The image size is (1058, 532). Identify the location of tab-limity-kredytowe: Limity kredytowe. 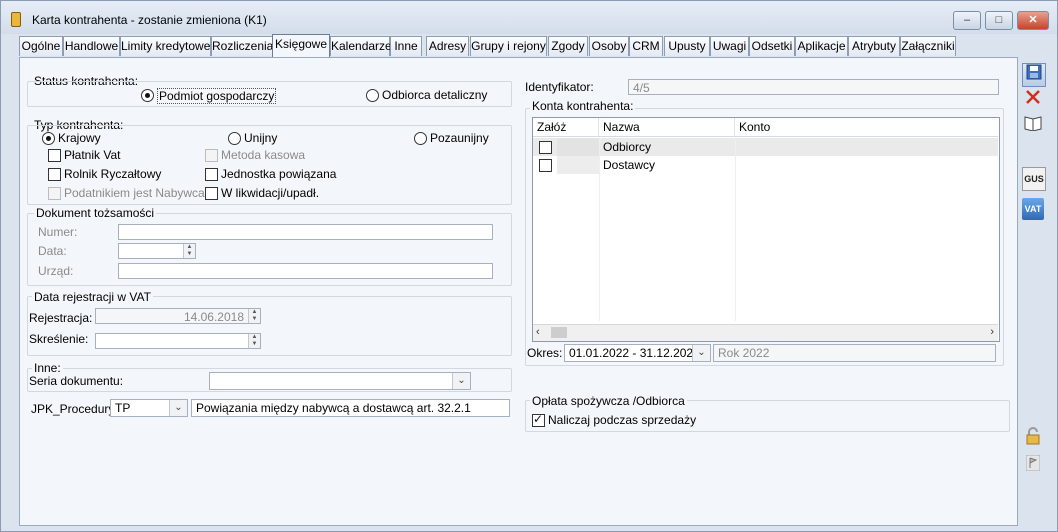
(165, 46).